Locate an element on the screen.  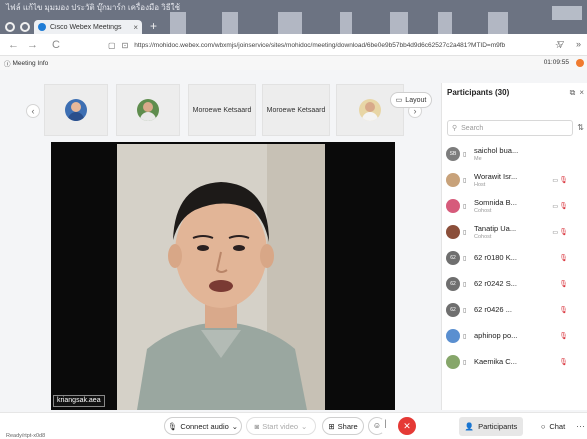
meeting-timer: 01:09:55 is located at coordinates (556, 62).